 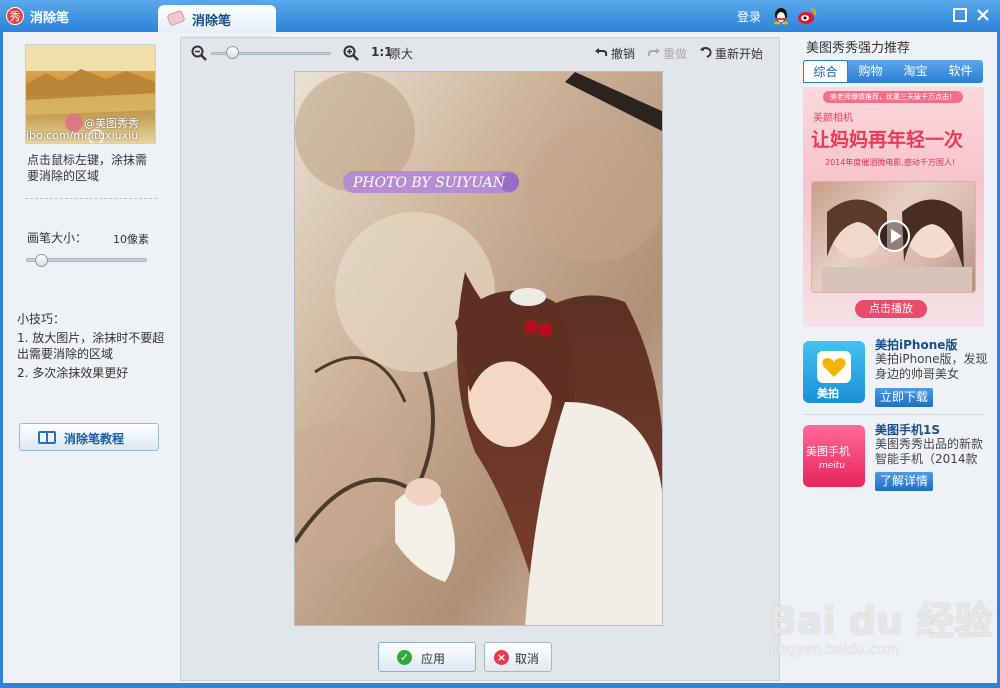 I want to click on tip-2: 2. 多次涂抹效果更好, so click(x=73, y=373).